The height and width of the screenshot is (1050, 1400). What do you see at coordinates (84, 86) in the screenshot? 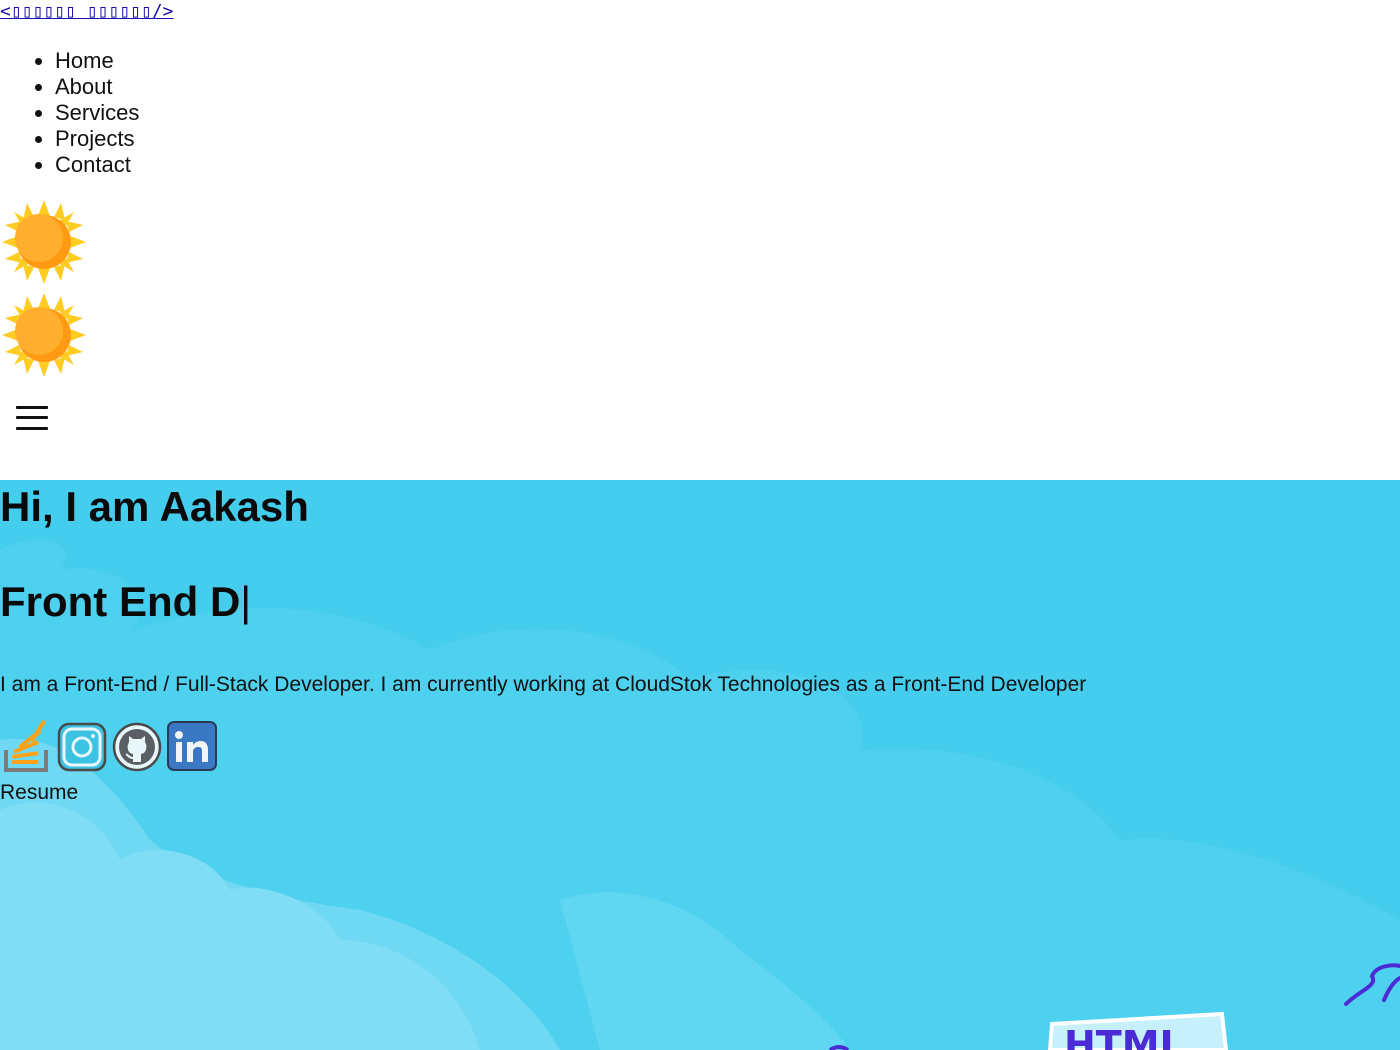
I see `nav-link-about: About` at bounding box center [84, 86].